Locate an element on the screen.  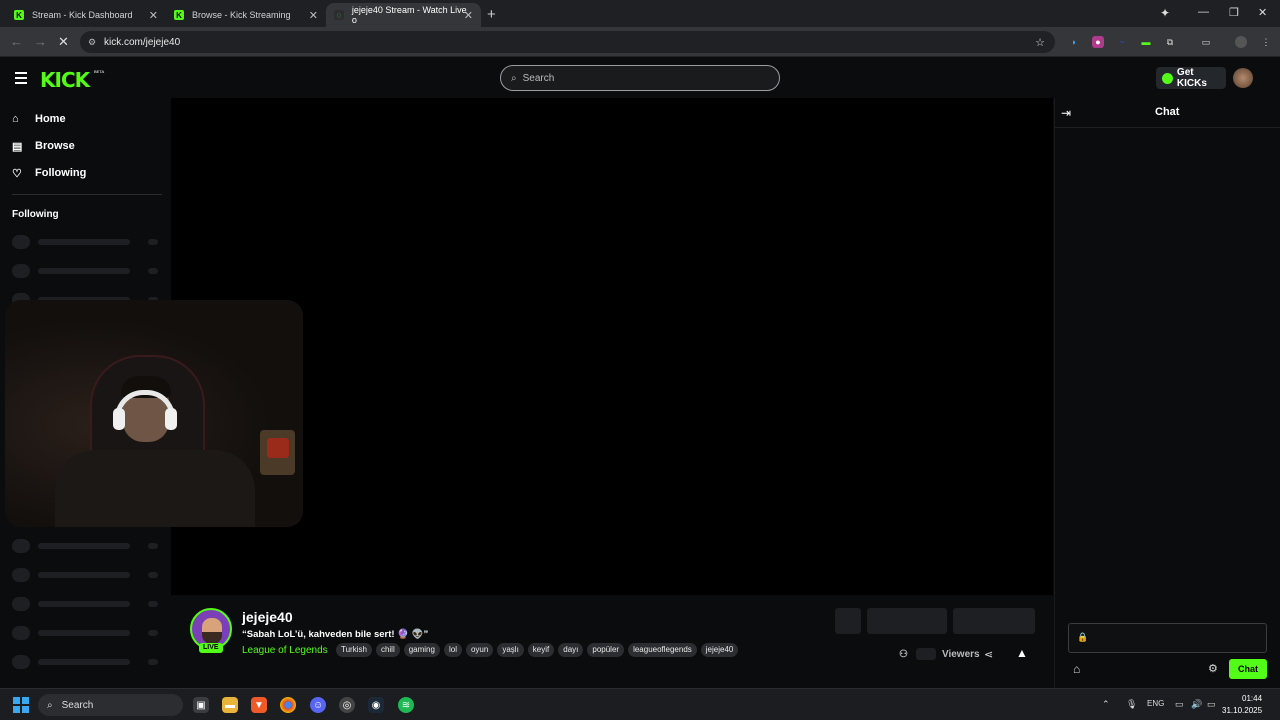
maximize-icon: ❐ is located at coordinates (1234, 12).